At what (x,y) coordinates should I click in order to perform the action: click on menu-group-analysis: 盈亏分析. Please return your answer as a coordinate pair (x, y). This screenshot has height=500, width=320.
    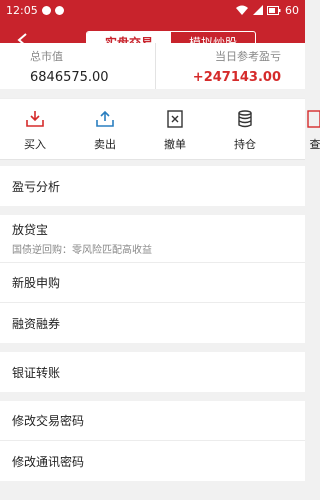
    Looking at the image, I should click on (152, 186).